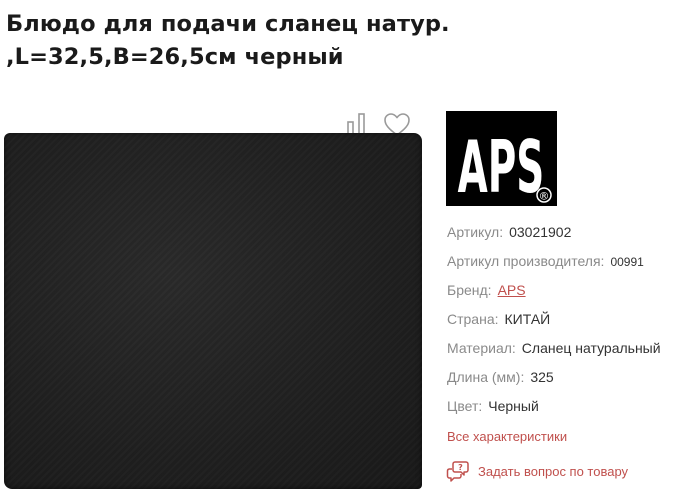 The height and width of the screenshot is (491, 691). Describe the element at coordinates (501, 165) in the screenshot. I see `brand-logo-text: APS` at that location.